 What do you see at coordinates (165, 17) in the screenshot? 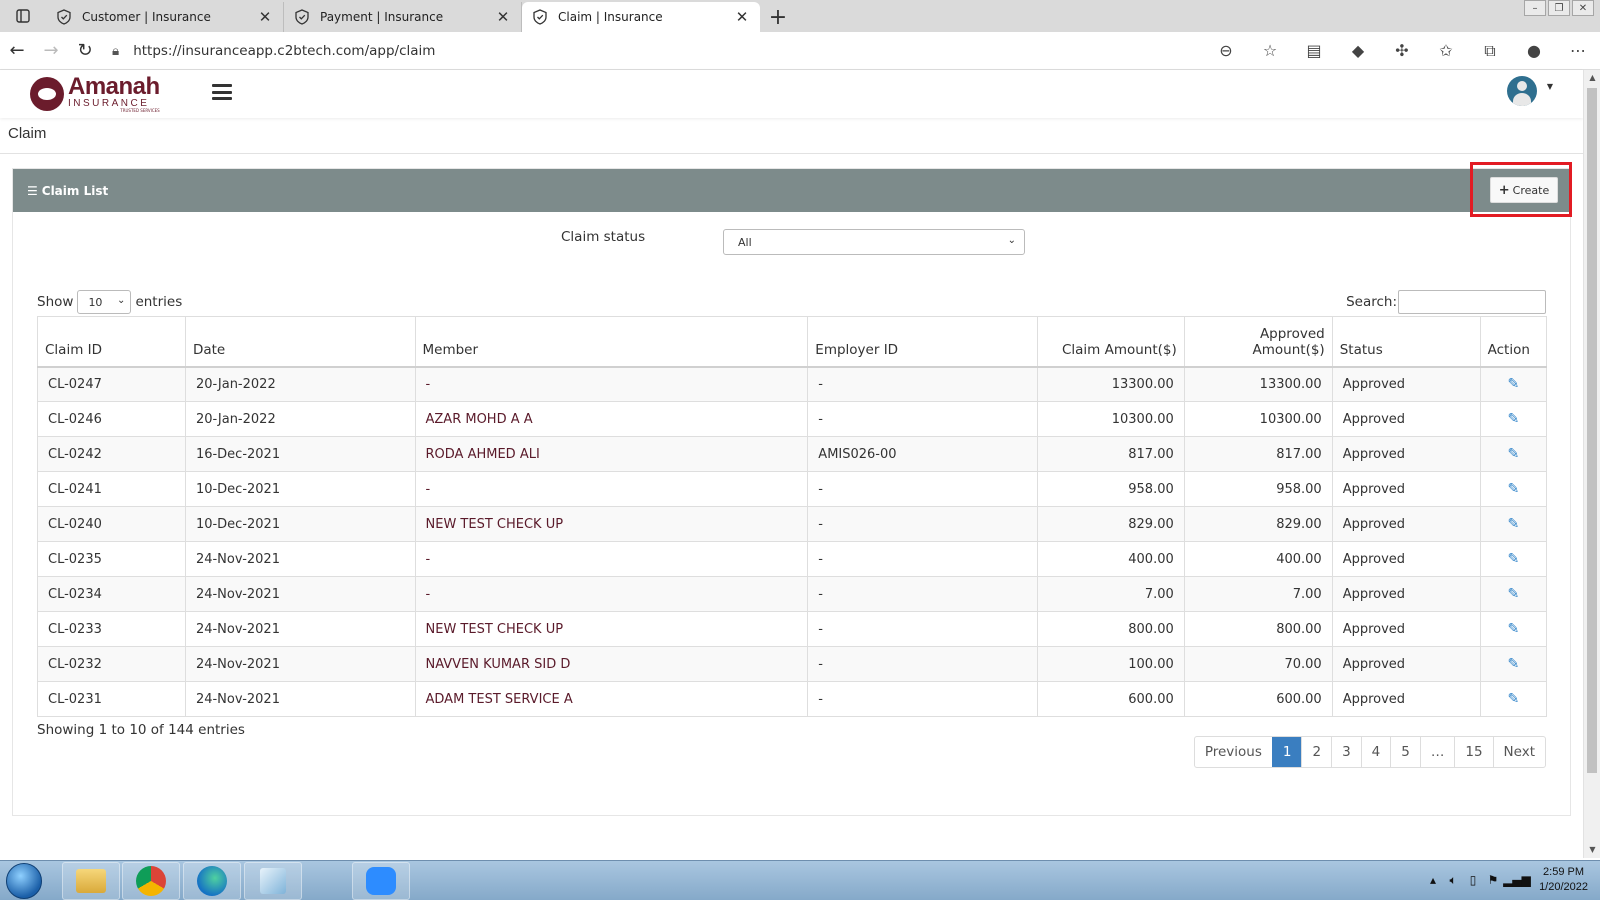
I see `browser-tab-customer: Customer | Insurance ✕` at bounding box center [165, 17].